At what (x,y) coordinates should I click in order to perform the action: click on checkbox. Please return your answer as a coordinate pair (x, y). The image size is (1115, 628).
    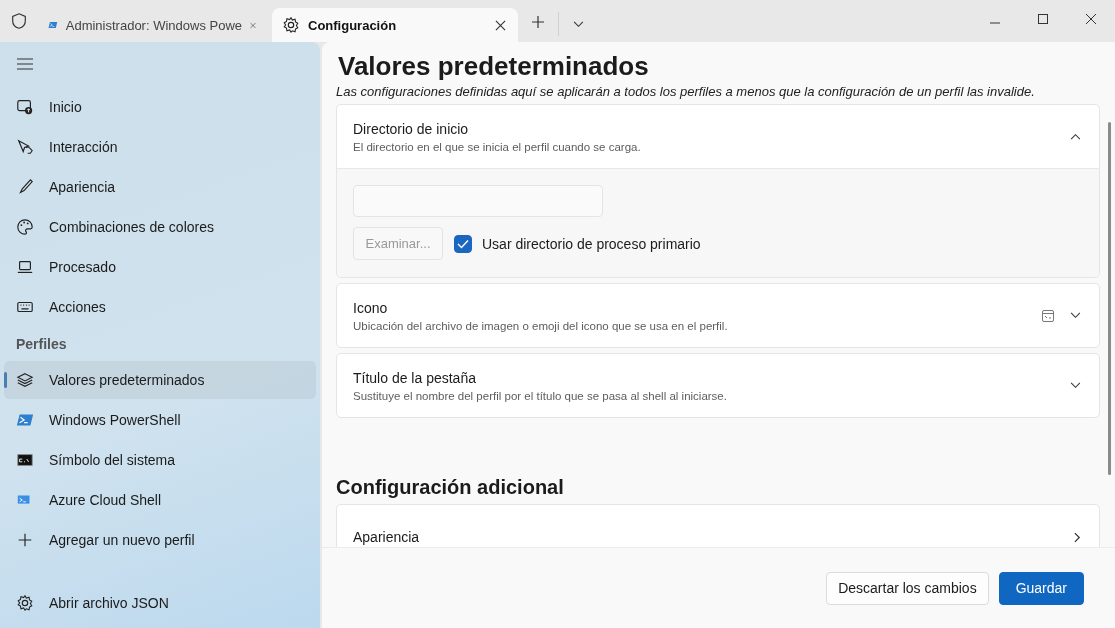
    Looking at the image, I should click on (463, 243).